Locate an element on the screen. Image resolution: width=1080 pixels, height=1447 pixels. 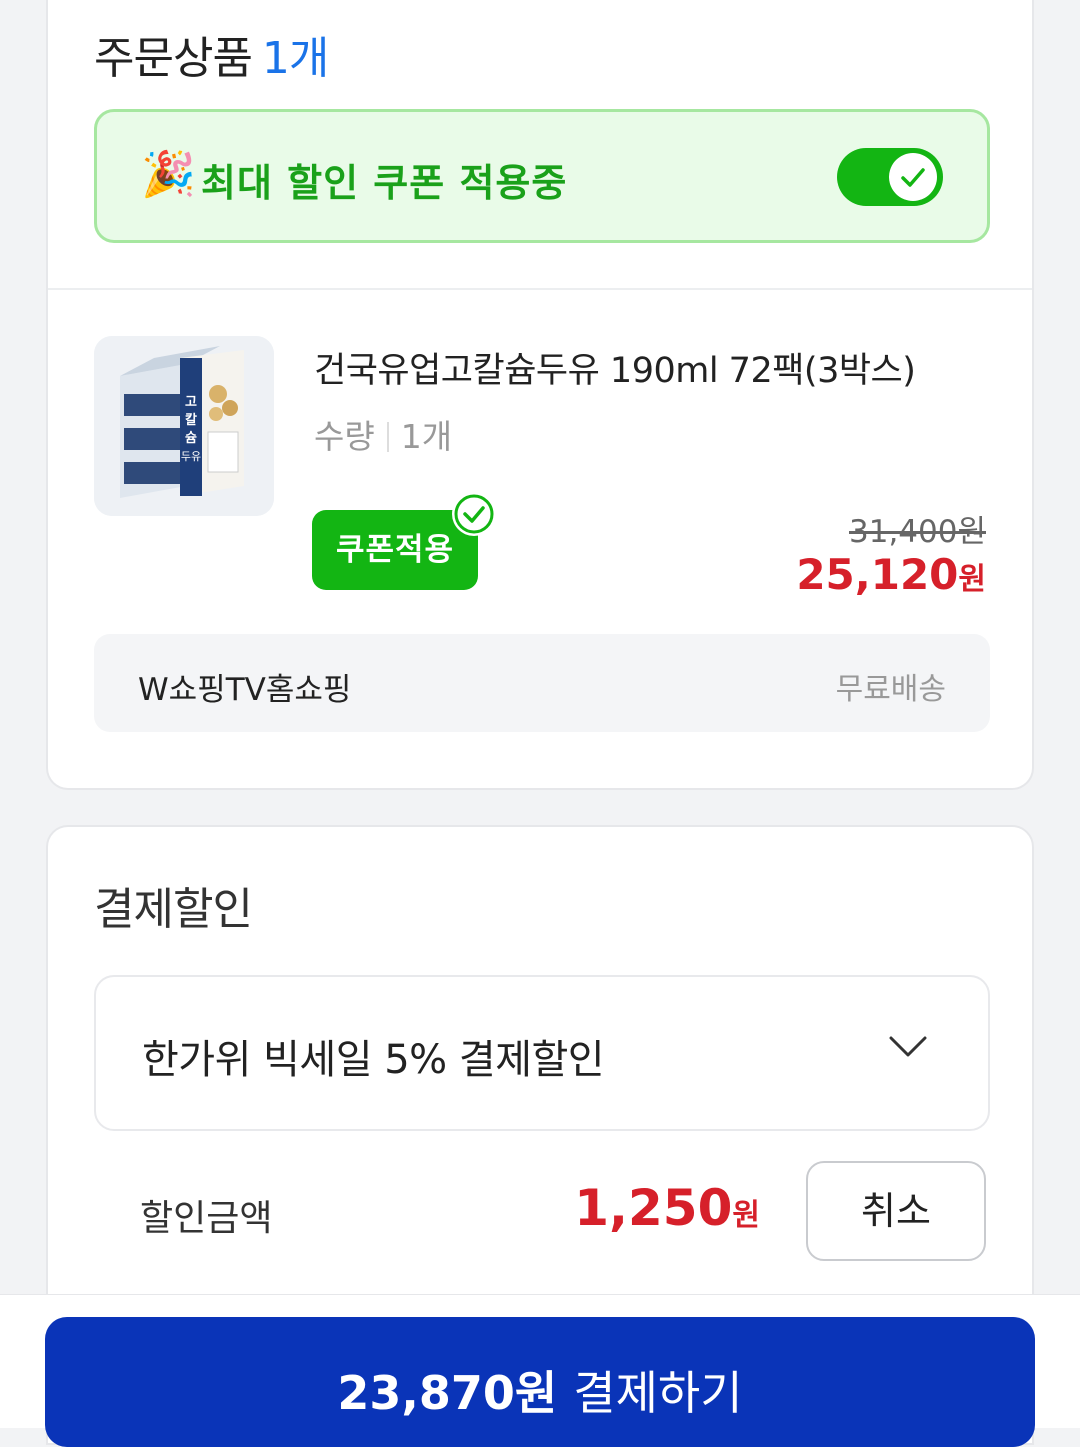
pay-amount: 23,870원 is located at coordinates (447, 1393).